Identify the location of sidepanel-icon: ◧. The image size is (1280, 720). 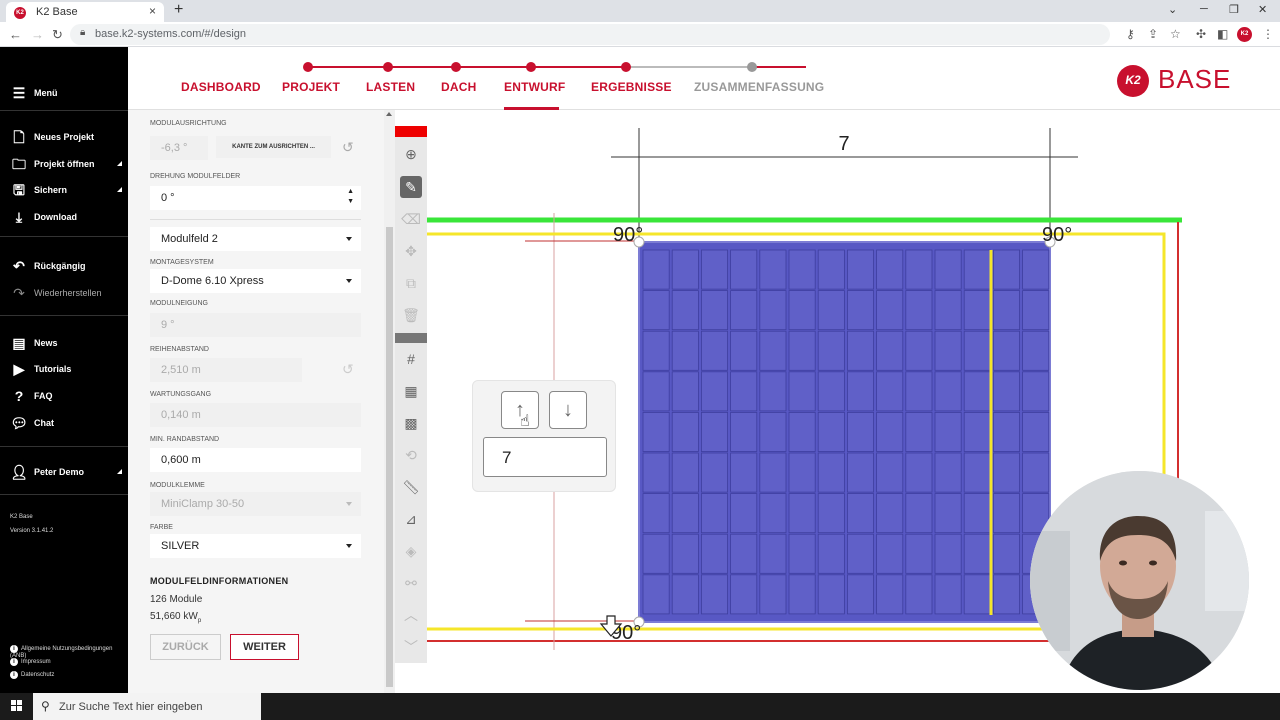
(1222, 34).